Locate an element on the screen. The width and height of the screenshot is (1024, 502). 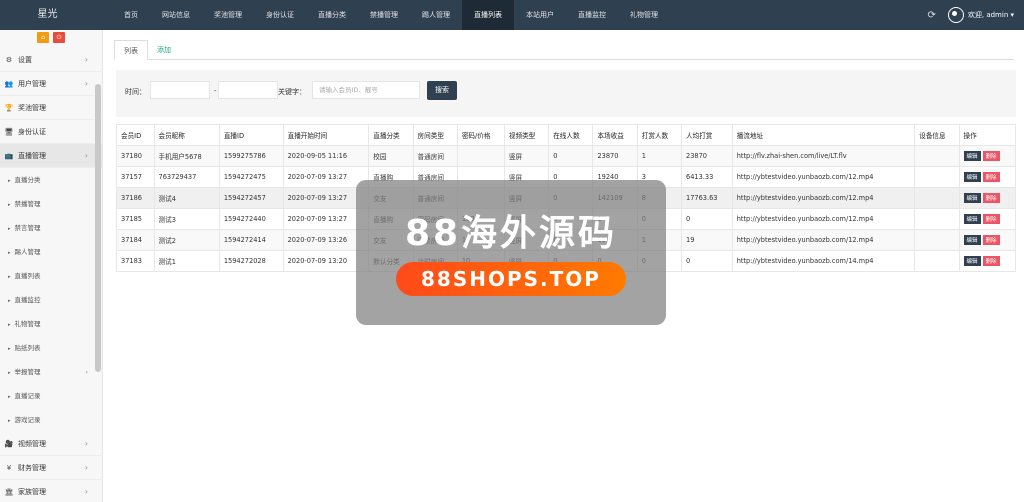
topnav-item: 礼物管理 is located at coordinates (644, 15).